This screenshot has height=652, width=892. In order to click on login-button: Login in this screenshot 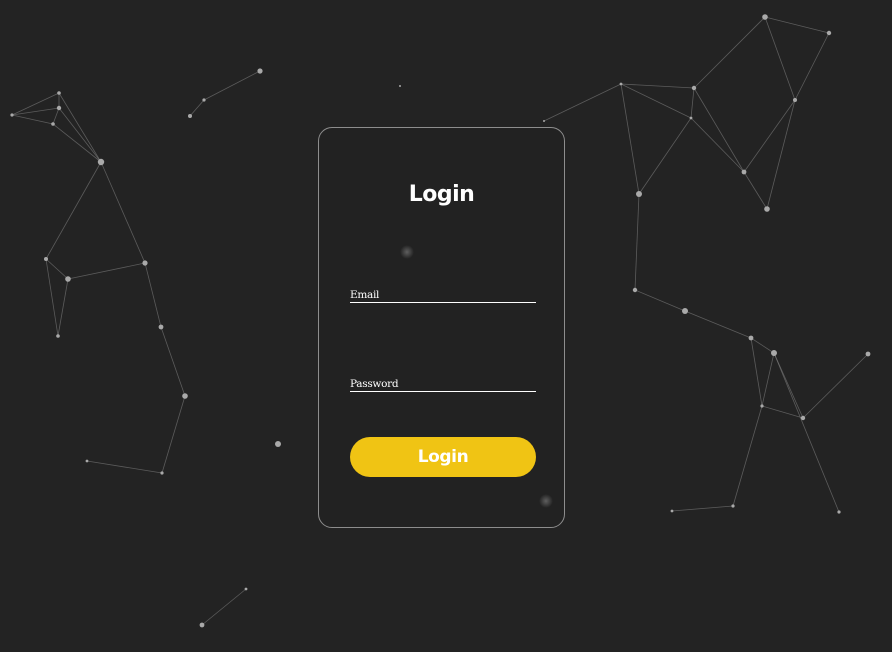, I will do `click(443, 457)`.